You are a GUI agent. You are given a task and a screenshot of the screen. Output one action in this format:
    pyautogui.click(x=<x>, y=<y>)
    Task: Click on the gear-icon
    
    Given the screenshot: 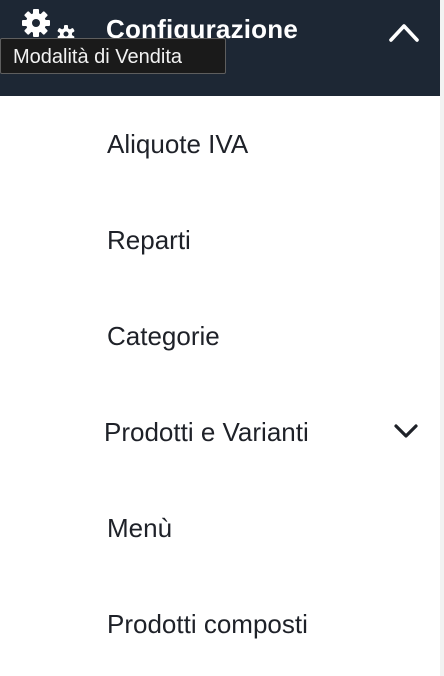 What is the action you would take?
    pyautogui.click(x=50, y=25)
    